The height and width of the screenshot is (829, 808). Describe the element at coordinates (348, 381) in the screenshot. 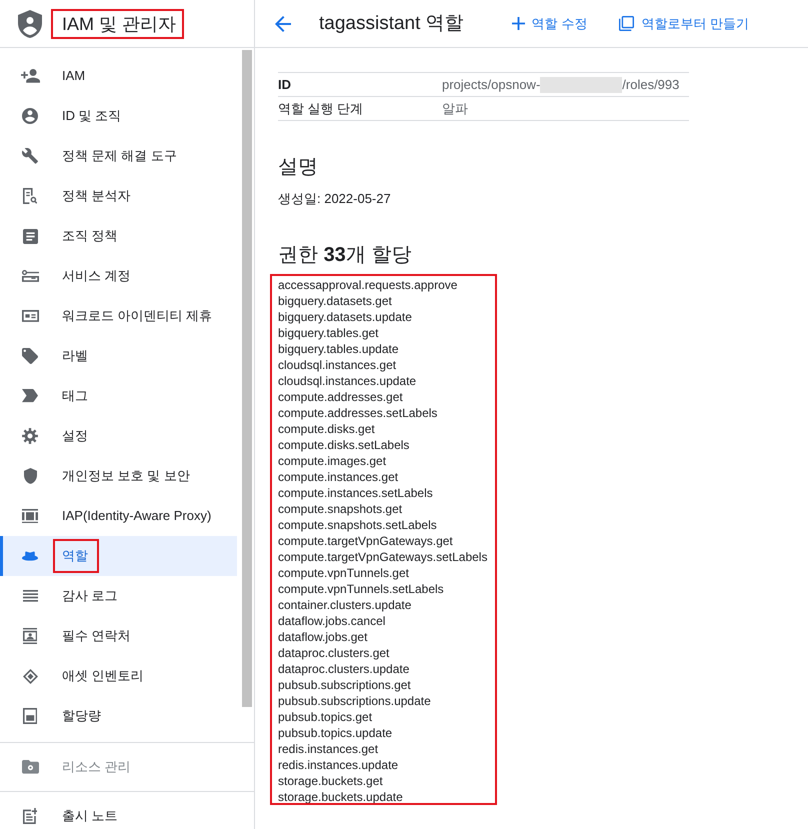

I see `permission-item: cloudsql.instances.update` at that location.